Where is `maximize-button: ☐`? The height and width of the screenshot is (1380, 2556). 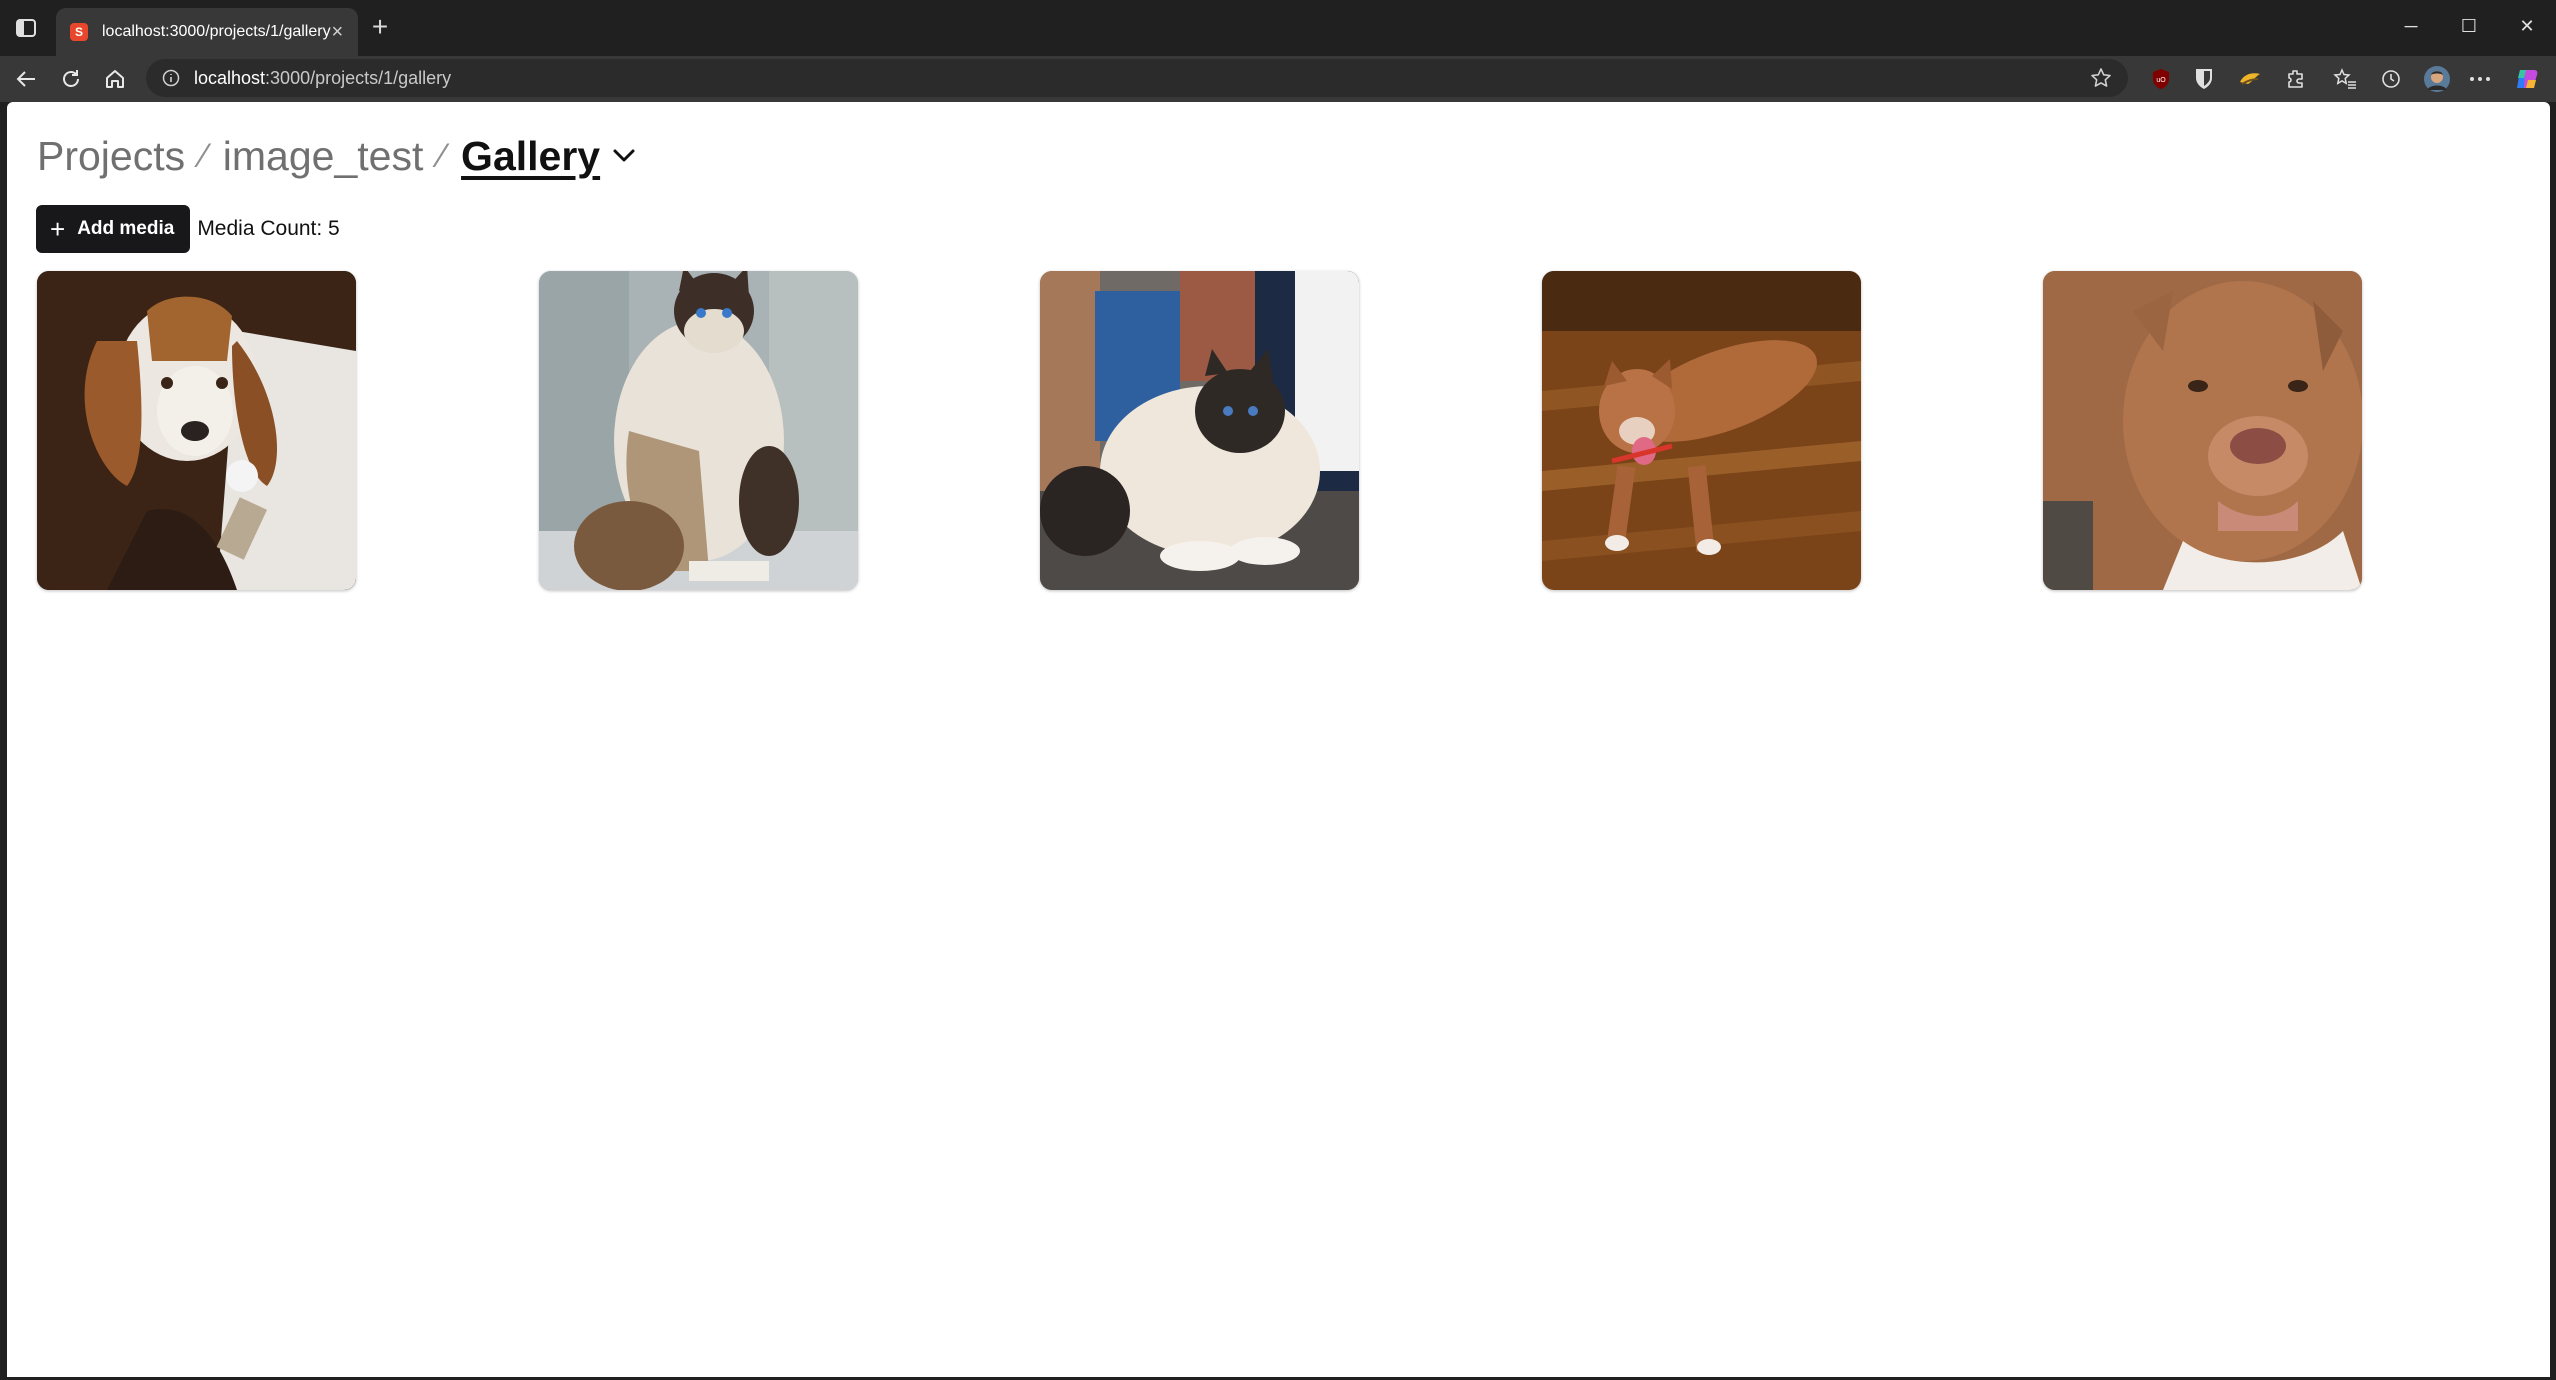
maximize-button: ☐ is located at coordinates (2469, 26).